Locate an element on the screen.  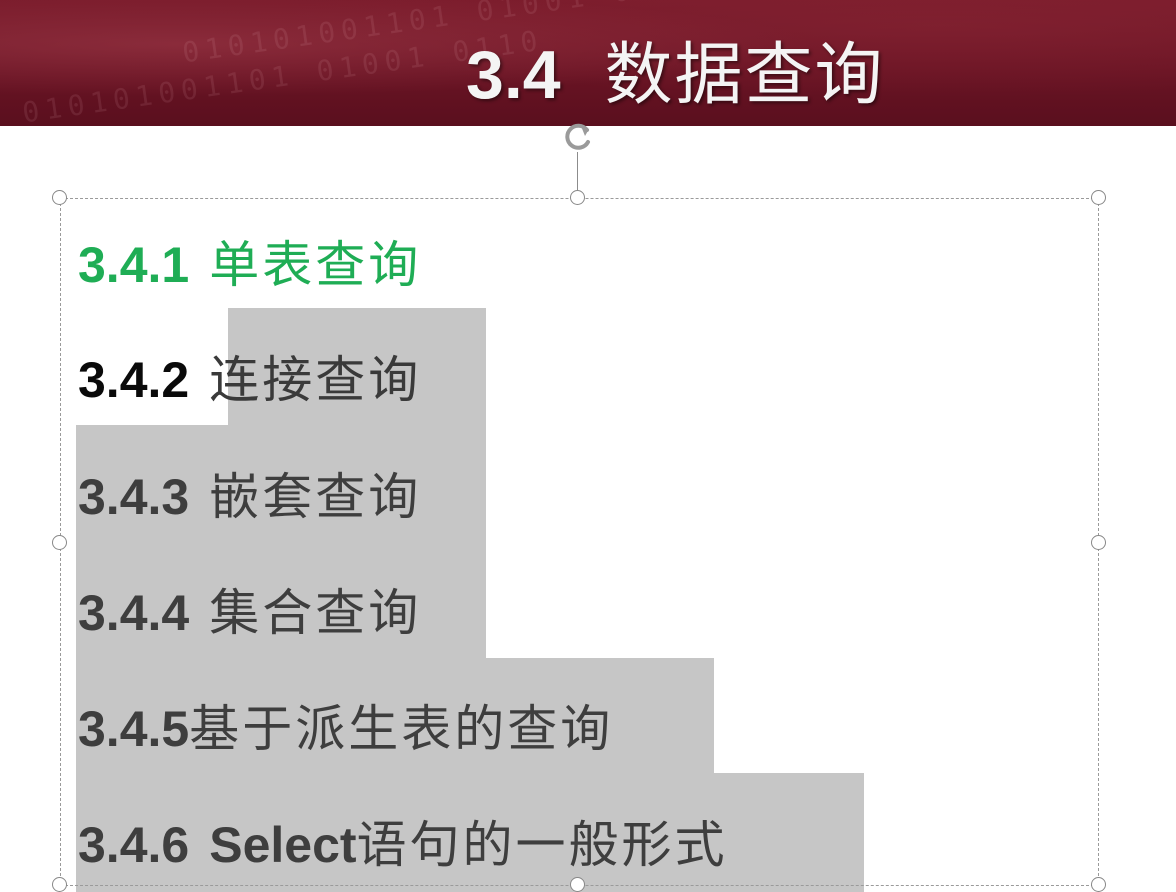
outline-item-label-latin: Select is located at coordinates (283, 845).